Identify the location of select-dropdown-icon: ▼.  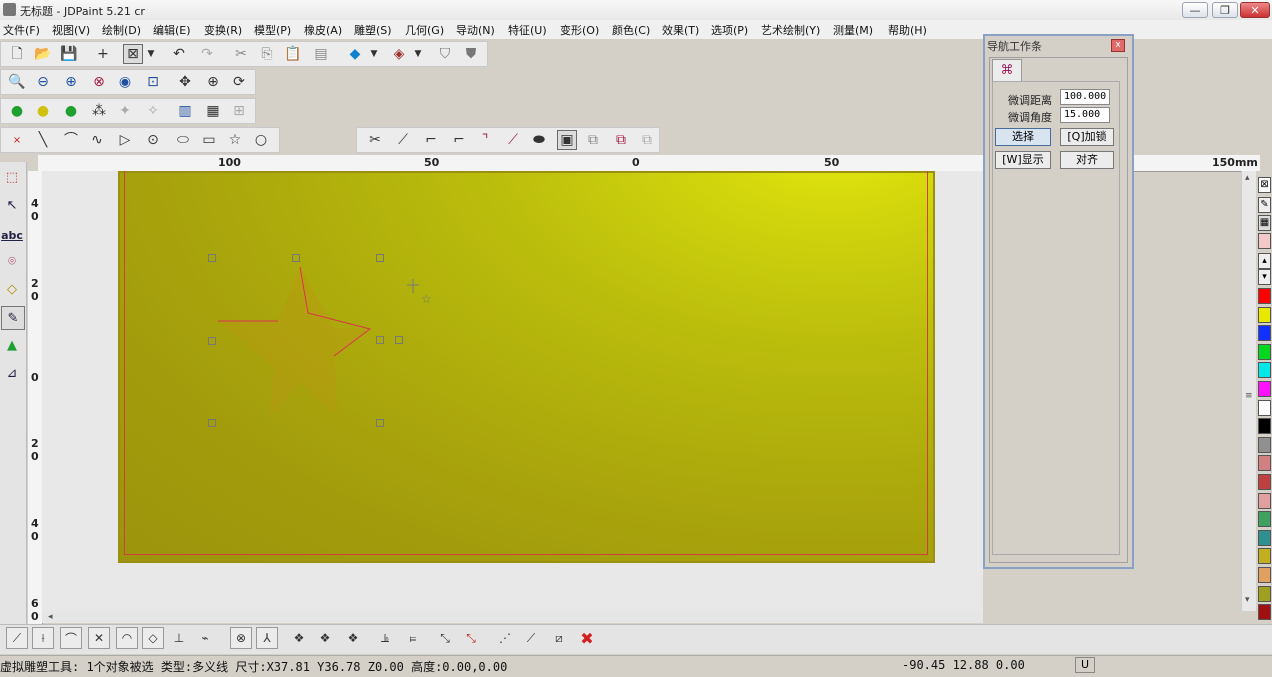
(151, 54).